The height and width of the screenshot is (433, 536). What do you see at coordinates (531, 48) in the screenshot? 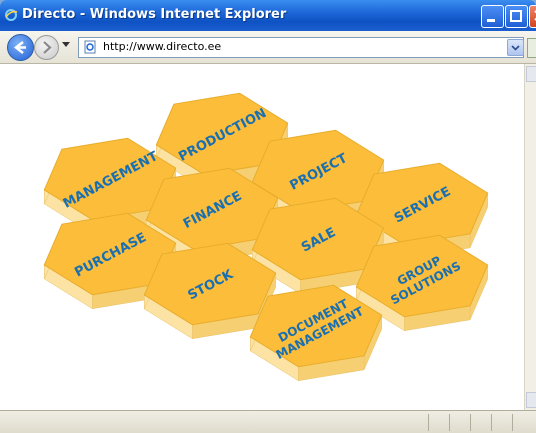
I see `go-button` at bounding box center [531, 48].